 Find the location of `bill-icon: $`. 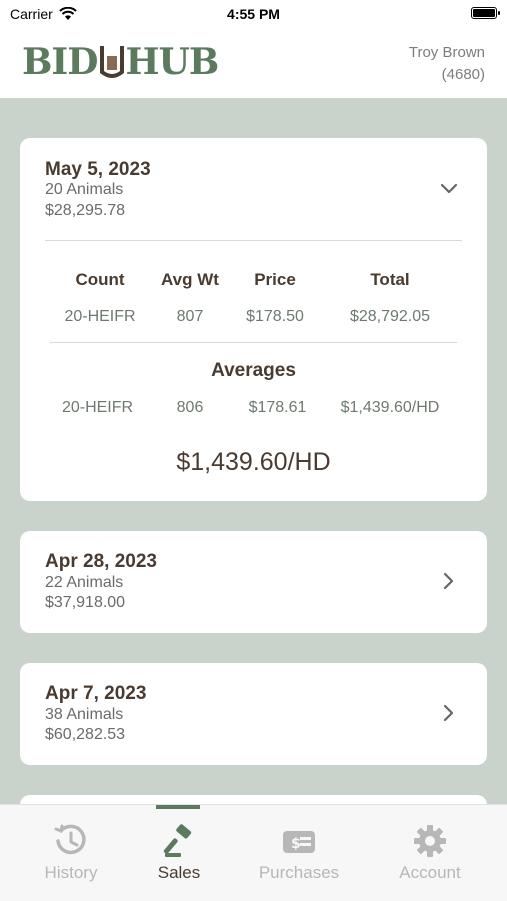

bill-icon: $ is located at coordinates (299, 842).